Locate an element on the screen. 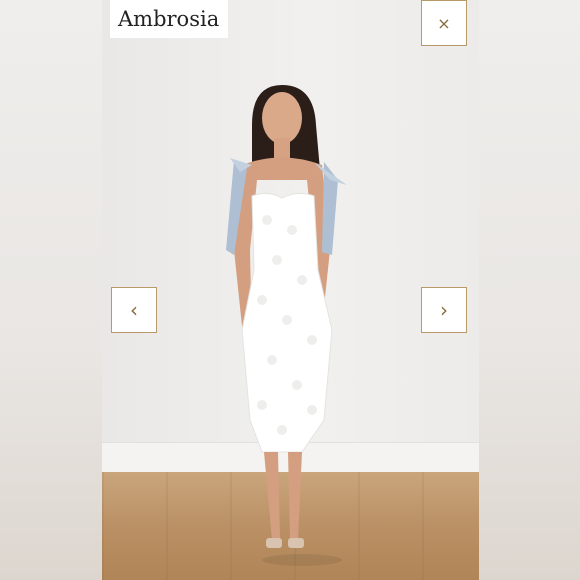 This screenshot has width=580, height=580. next-image-button: › is located at coordinates (444, 310).